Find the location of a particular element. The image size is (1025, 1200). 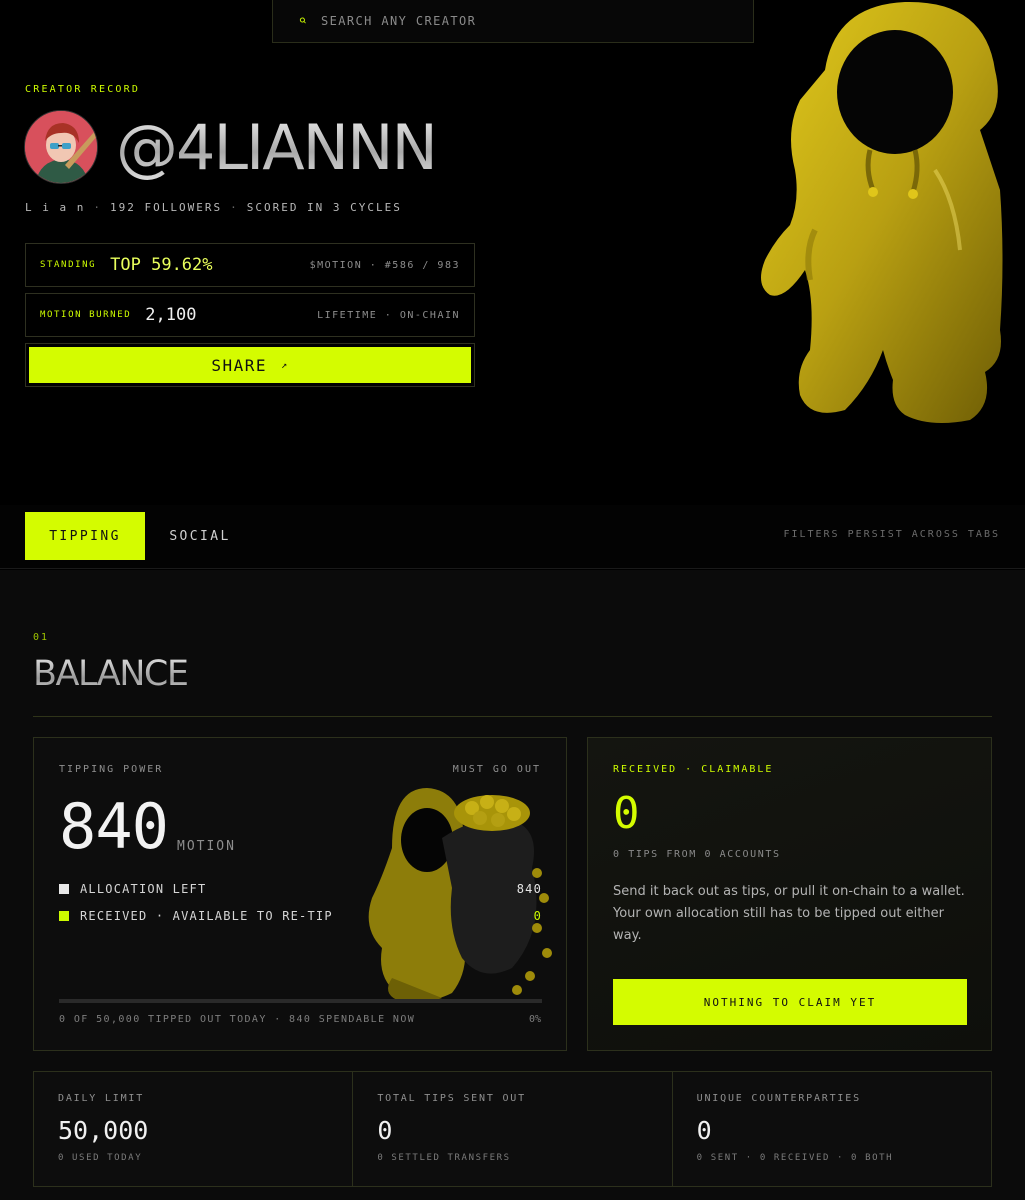

creator-name: L i a n is located at coordinates (55, 207).